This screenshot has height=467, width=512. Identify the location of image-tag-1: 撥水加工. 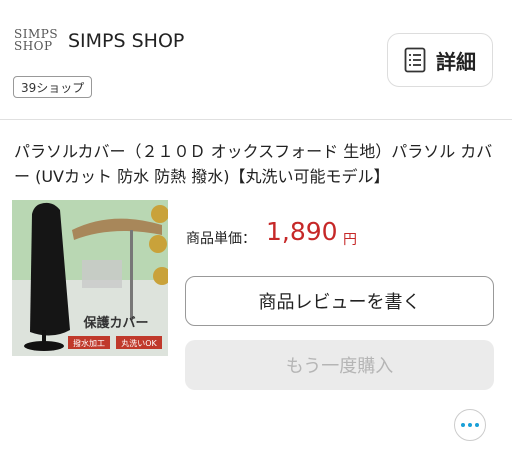
(89, 343).